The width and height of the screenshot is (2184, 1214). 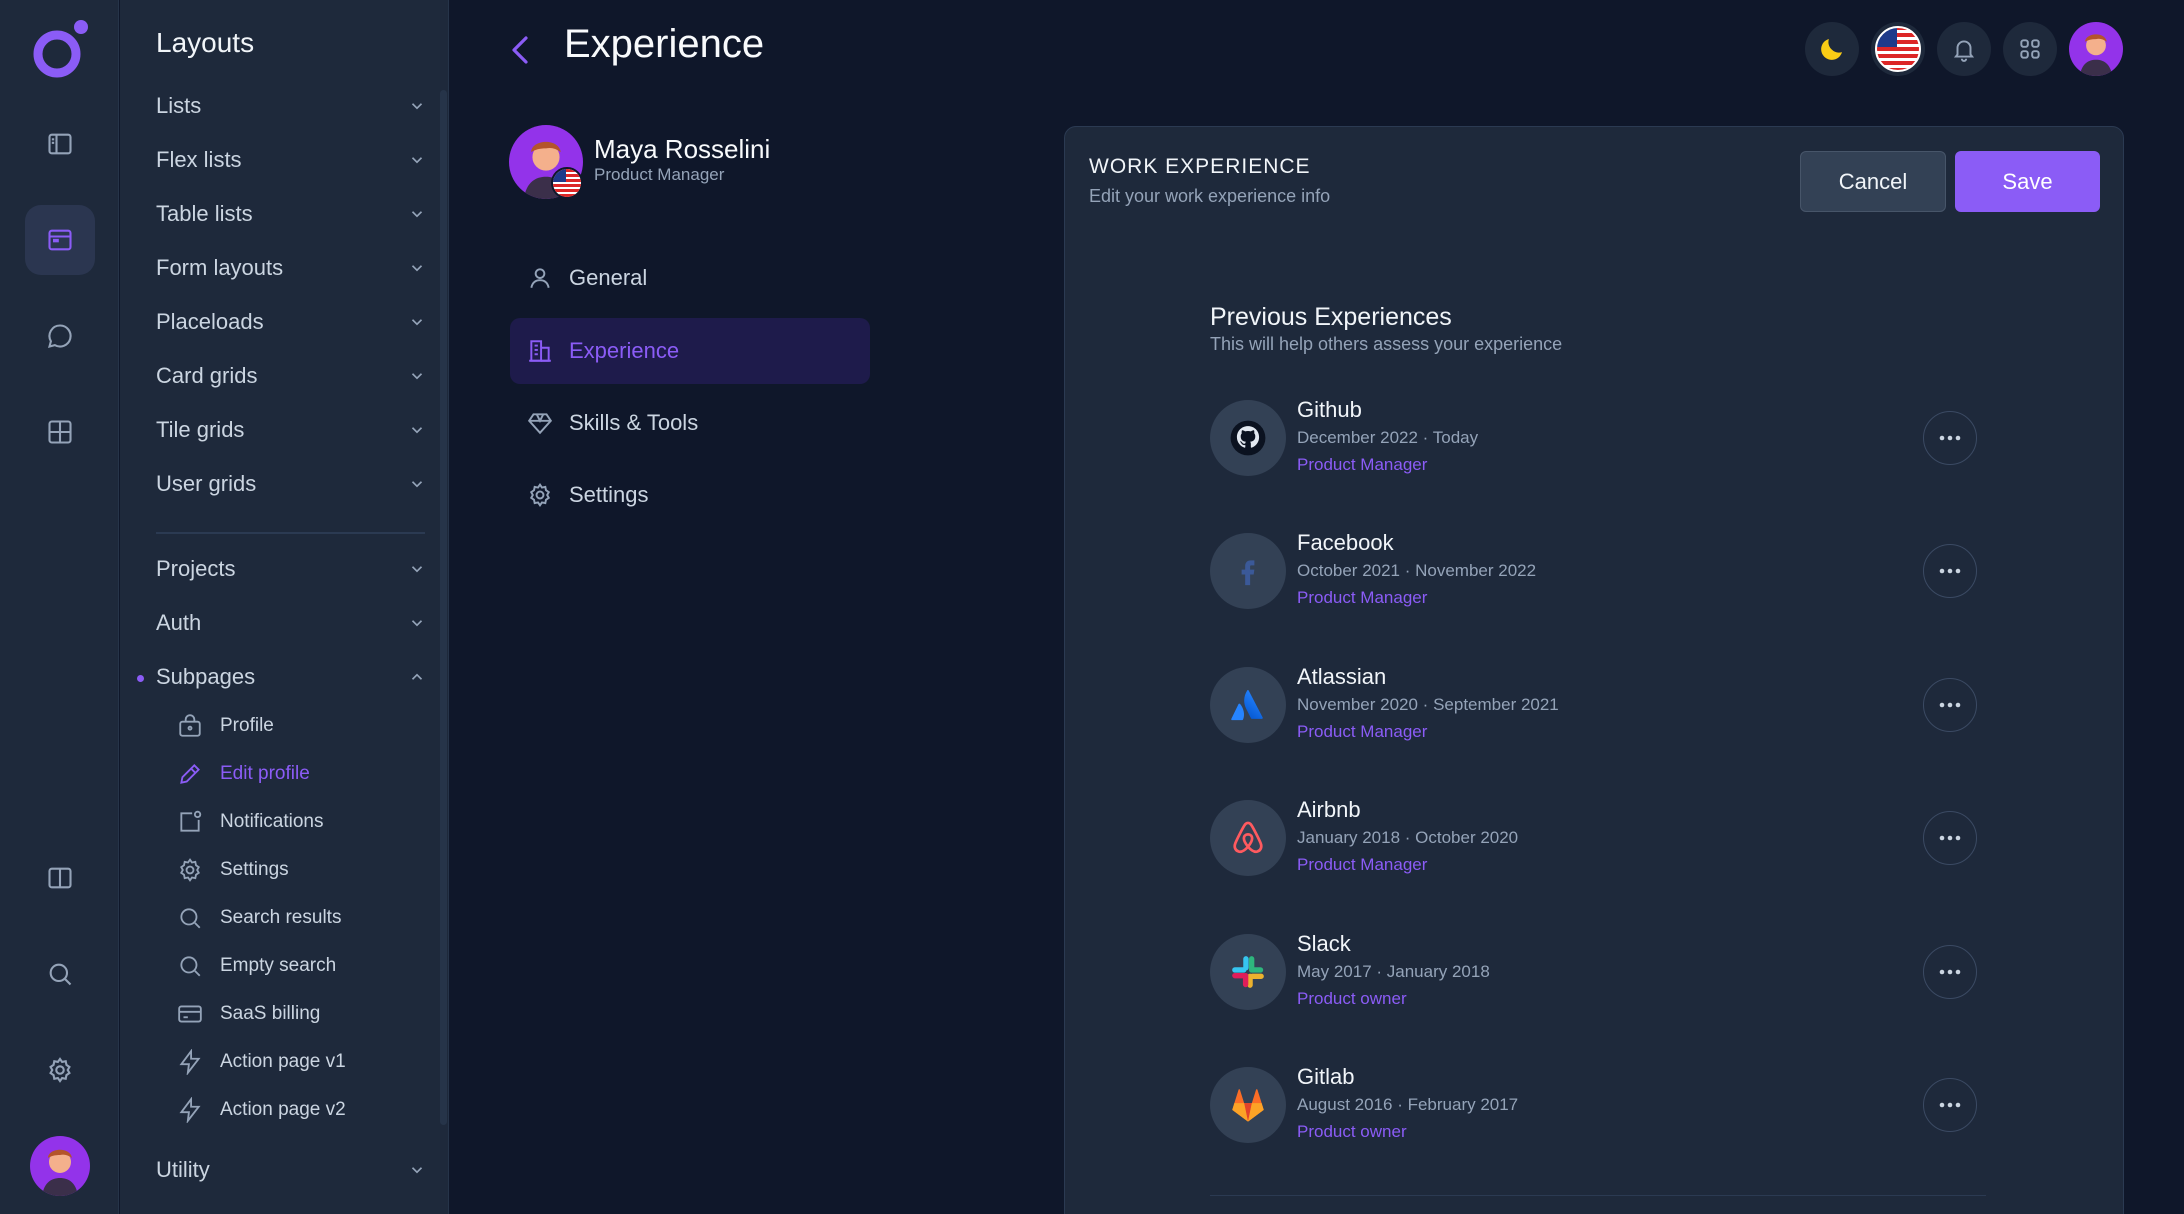 What do you see at coordinates (254, 869) in the screenshot?
I see `subpage-label: Settings` at bounding box center [254, 869].